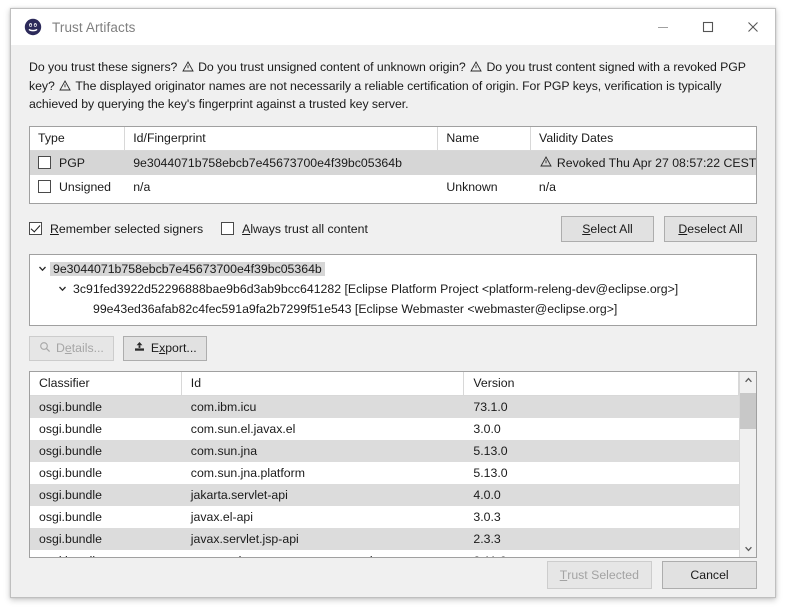 The image size is (786, 614). What do you see at coordinates (282, 138) in the screenshot?
I see `column-header-fingerprint: Id/Fingerprint` at bounding box center [282, 138].